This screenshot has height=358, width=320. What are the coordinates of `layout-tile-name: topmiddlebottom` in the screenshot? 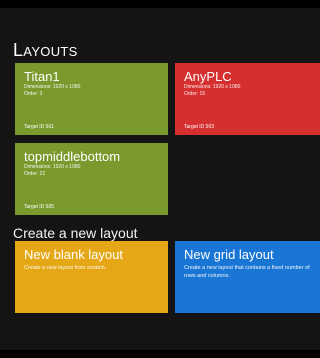 It's located at (72, 156).